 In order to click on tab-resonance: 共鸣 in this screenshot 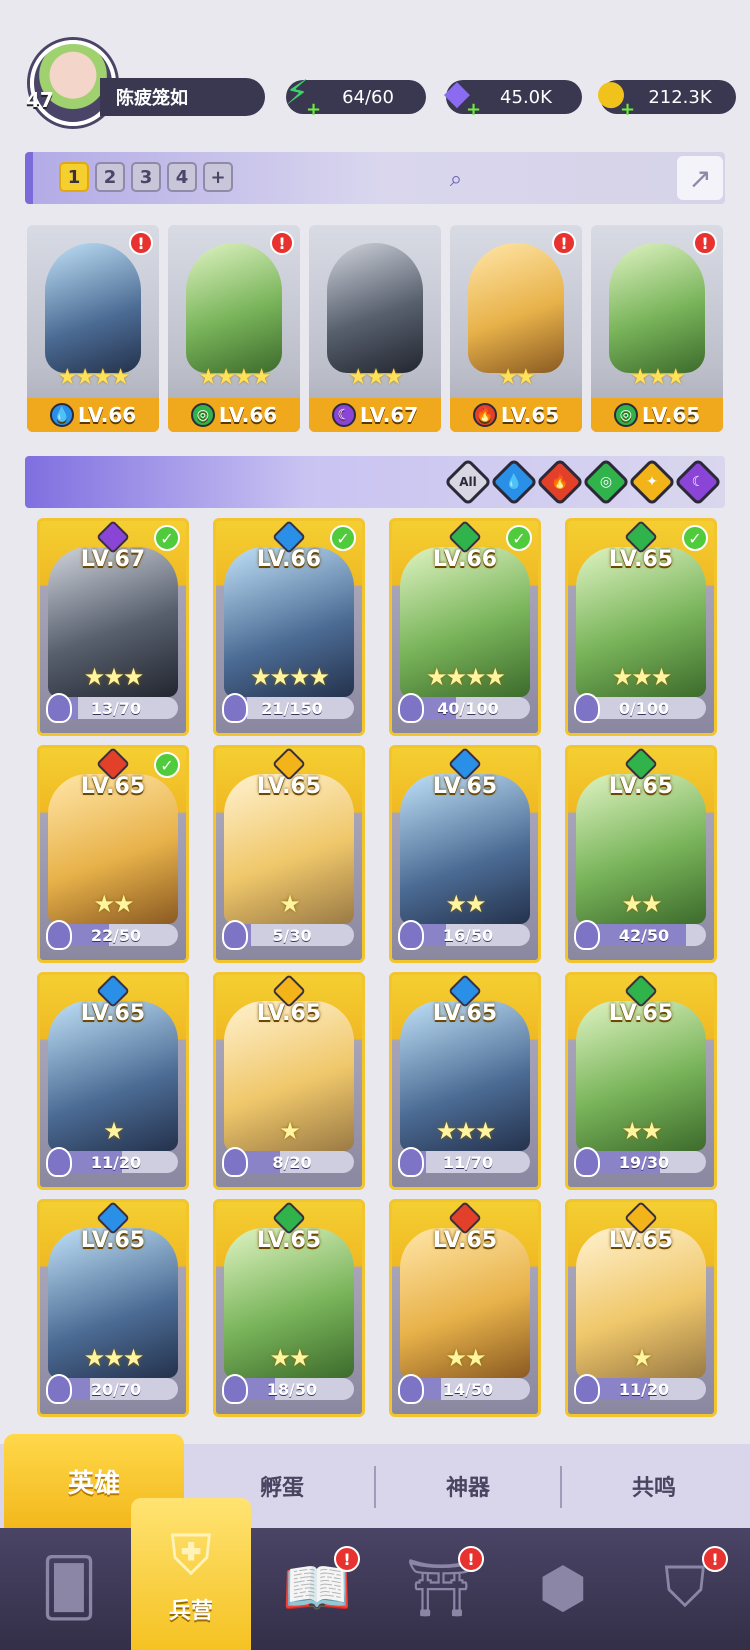, I will do `click(654, 1486)`.